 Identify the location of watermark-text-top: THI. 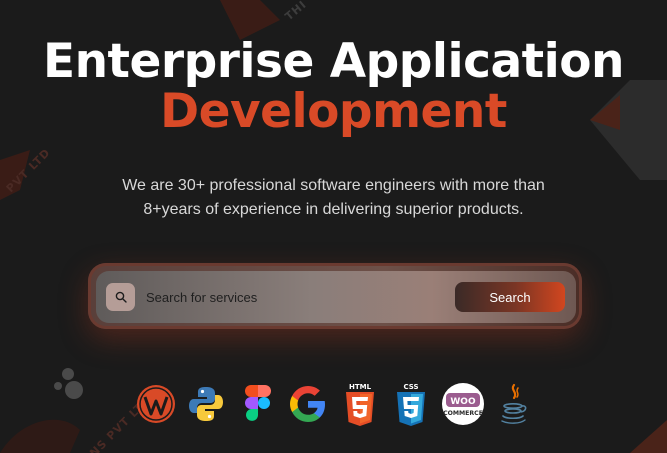
(296, 12).